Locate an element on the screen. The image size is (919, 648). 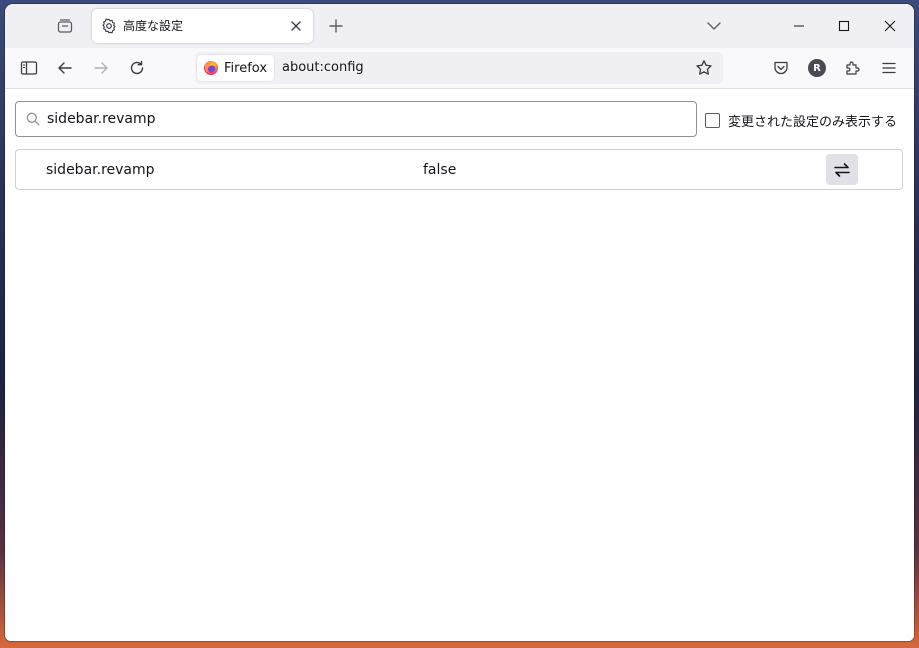
maximize-icon is located at coordinates (844, 26).